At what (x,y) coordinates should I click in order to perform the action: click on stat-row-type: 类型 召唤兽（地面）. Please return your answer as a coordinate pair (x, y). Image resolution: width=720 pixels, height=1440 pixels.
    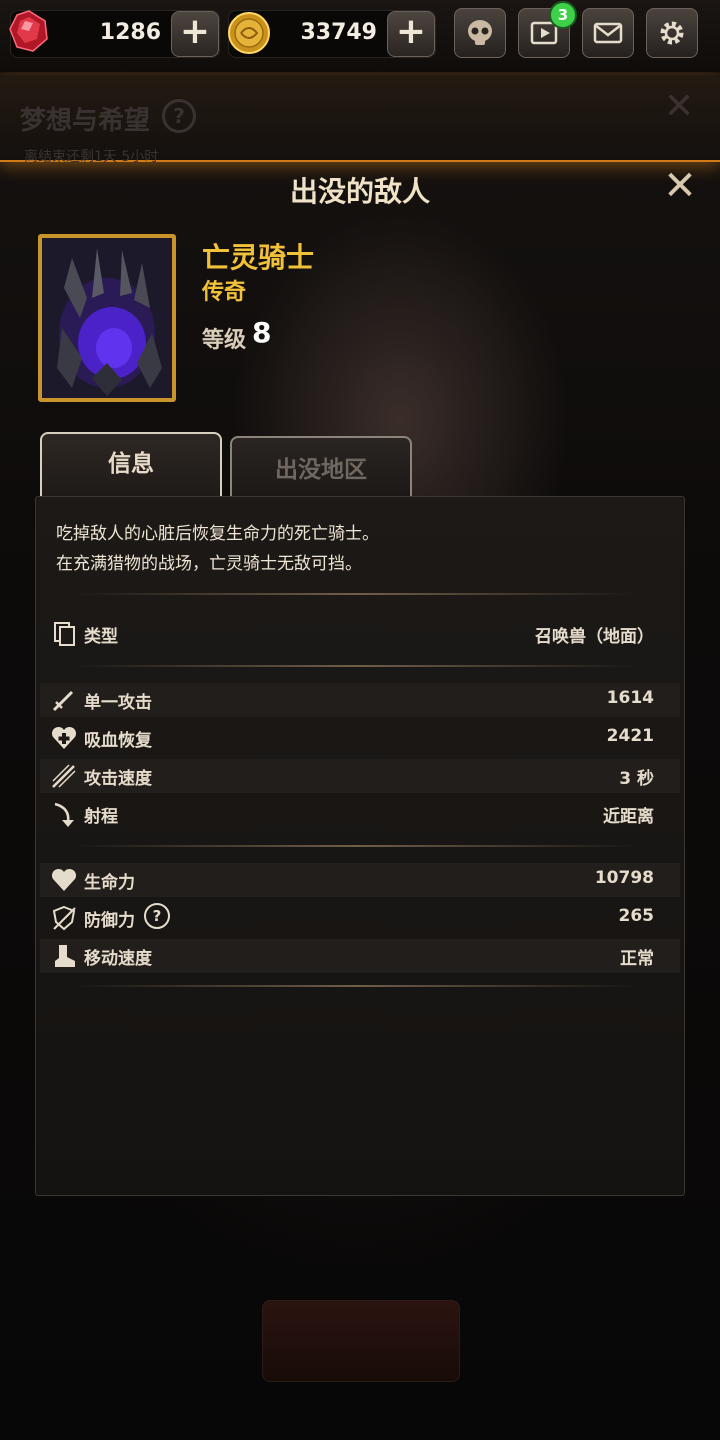
    Looking at the image, I should click on (360, 634).